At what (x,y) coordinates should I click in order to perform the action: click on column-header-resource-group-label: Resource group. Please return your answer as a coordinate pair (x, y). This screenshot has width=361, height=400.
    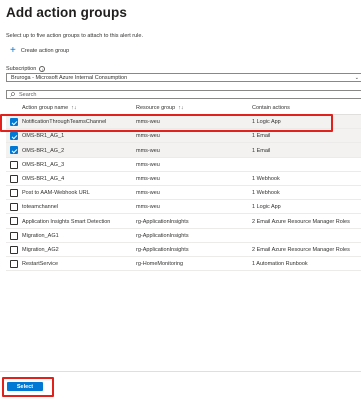
    Looking at the image, I should click on (156, 108).